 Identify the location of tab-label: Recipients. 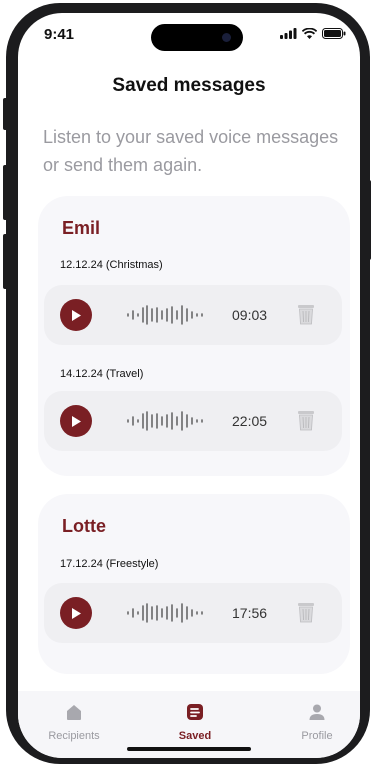
(74, 736).